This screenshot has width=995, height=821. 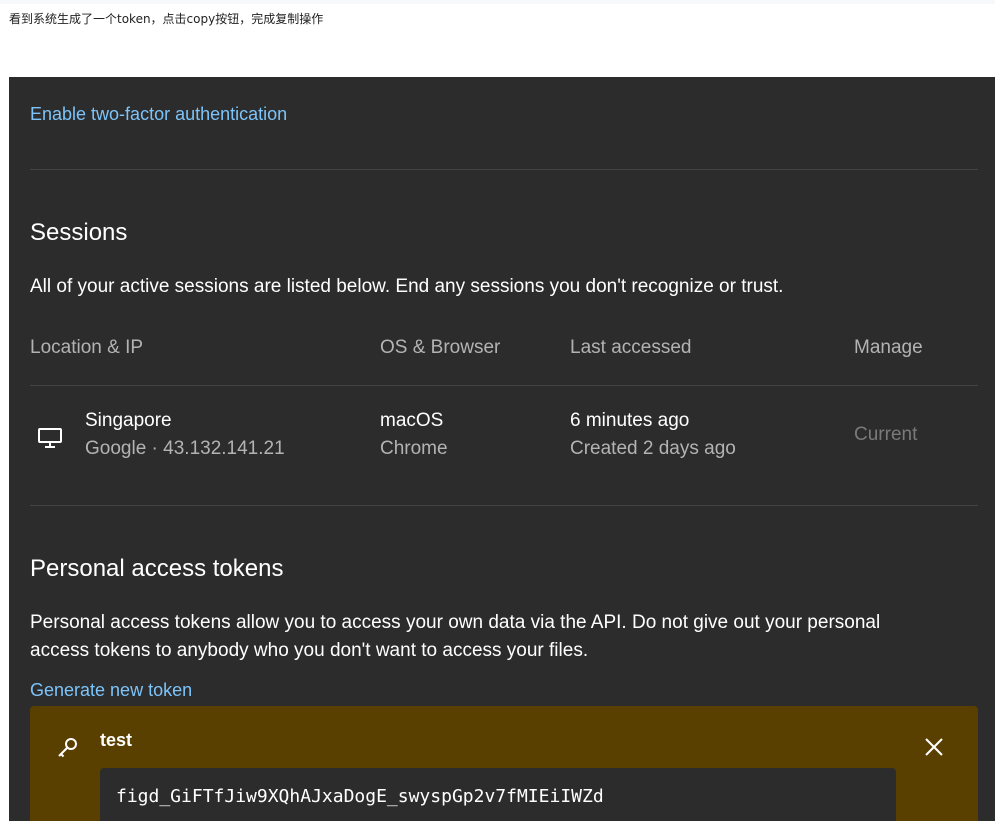 I want to click on column-header-location: Location & IP, so click(x=87, y=347).